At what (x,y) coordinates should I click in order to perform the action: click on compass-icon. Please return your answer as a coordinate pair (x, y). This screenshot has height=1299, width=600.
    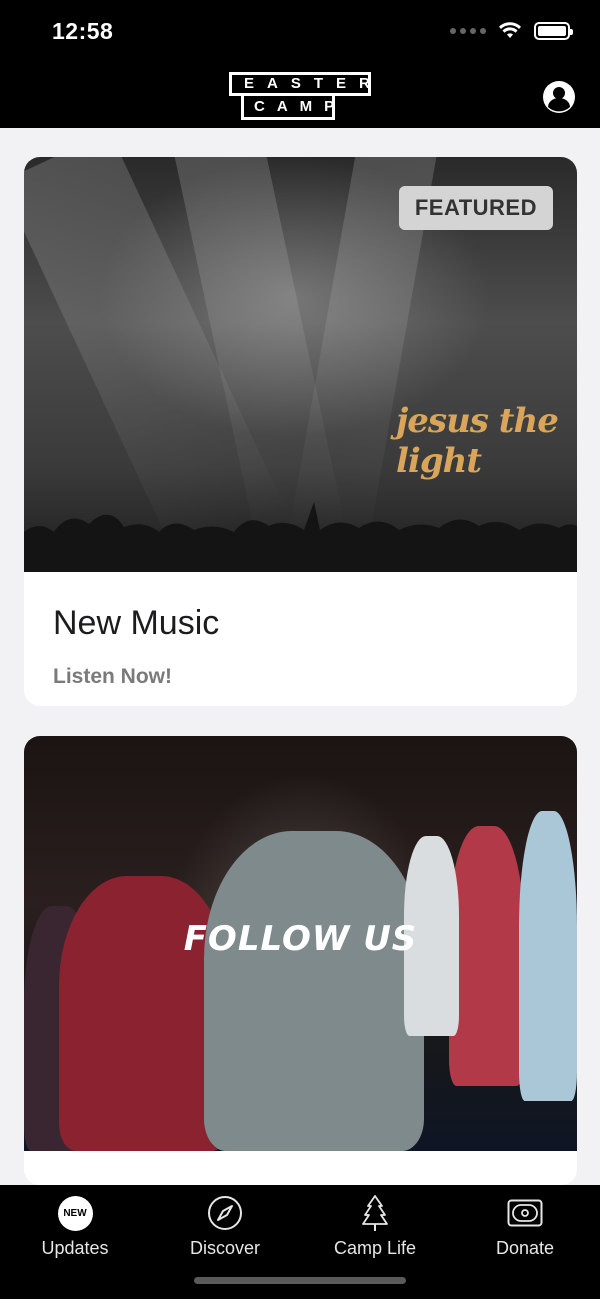
    Looking at the image, I should click on (225, 1213).